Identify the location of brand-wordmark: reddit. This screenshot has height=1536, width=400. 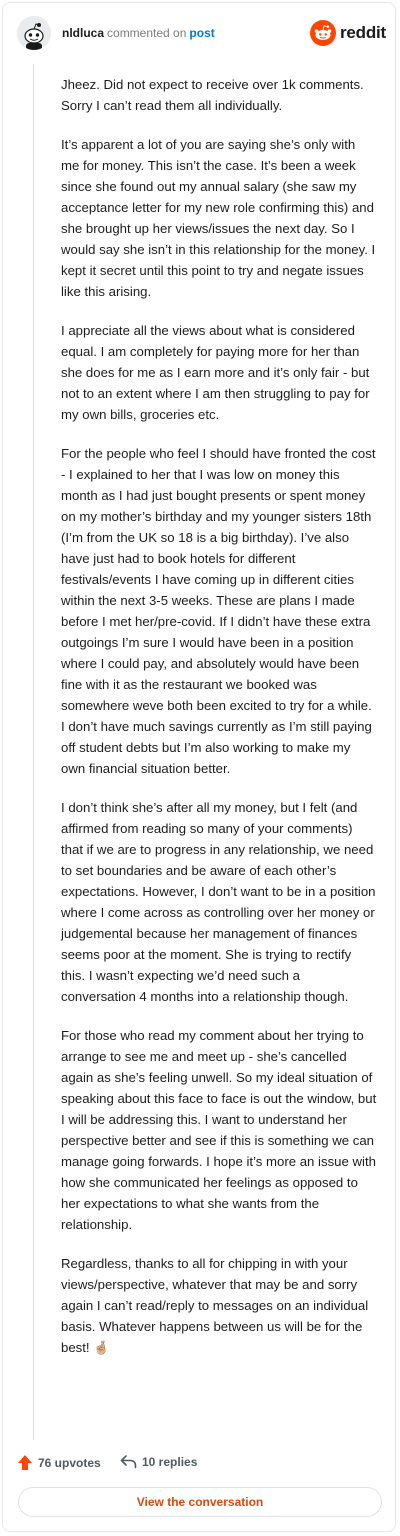
(363, 32).